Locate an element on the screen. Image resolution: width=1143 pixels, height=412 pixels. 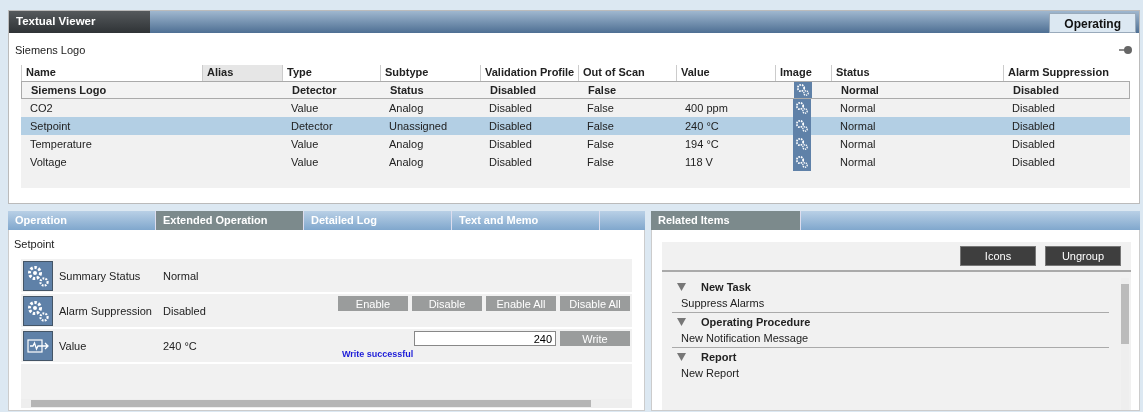
table-row: CO2 Value Analog Disabled False 400 ppm Normal Disabled is located at coordinates (575, 108).